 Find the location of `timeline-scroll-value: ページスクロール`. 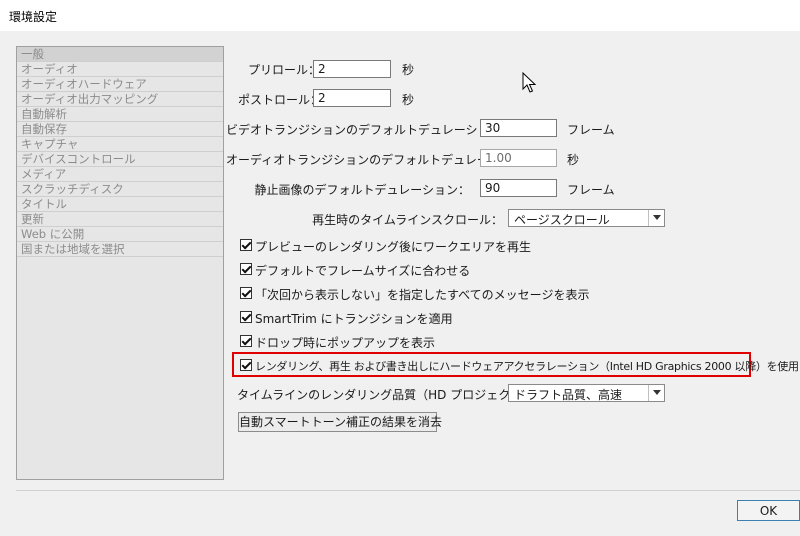

timeline-scroll-value: ページスクロール is located at coordinates (562, 220).